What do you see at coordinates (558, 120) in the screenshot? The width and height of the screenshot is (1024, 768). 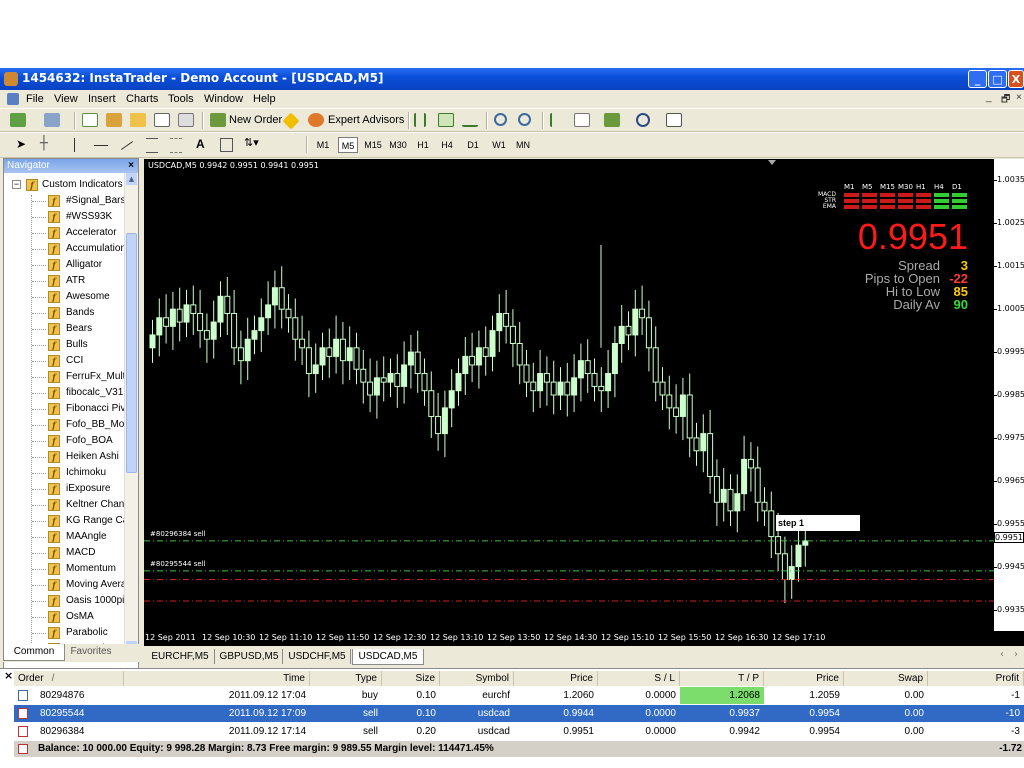 I see `chart-shift-icon` at bounding box center [558, 120].